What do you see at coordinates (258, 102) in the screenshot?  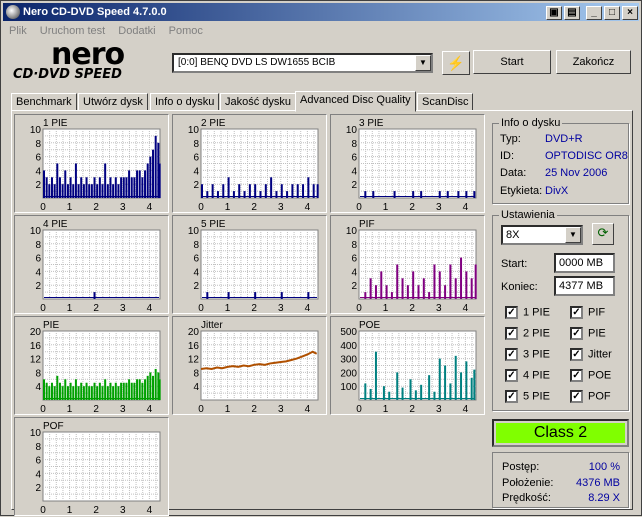 I see `tab-disc-quality: Jakość dysku` at bounding box center [258, 102].